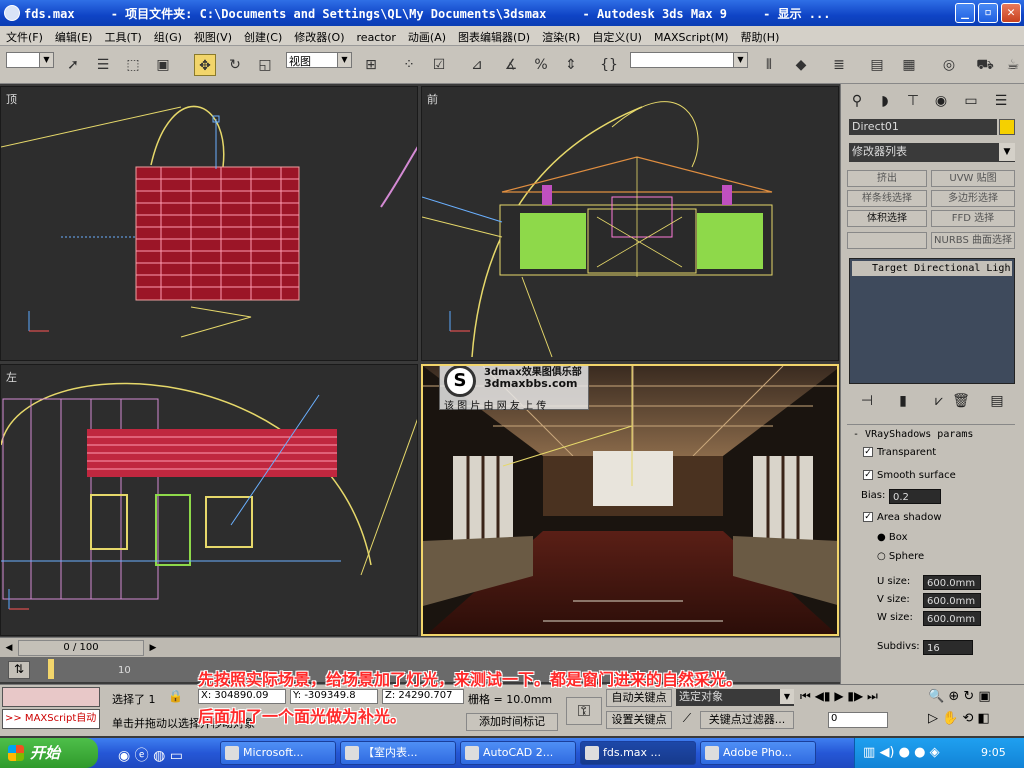 This screenshot has width=1024, height=768. Describe the element at coordinates (950, 718) in the screenshot. I see `pan-icon: ✋` at that location.